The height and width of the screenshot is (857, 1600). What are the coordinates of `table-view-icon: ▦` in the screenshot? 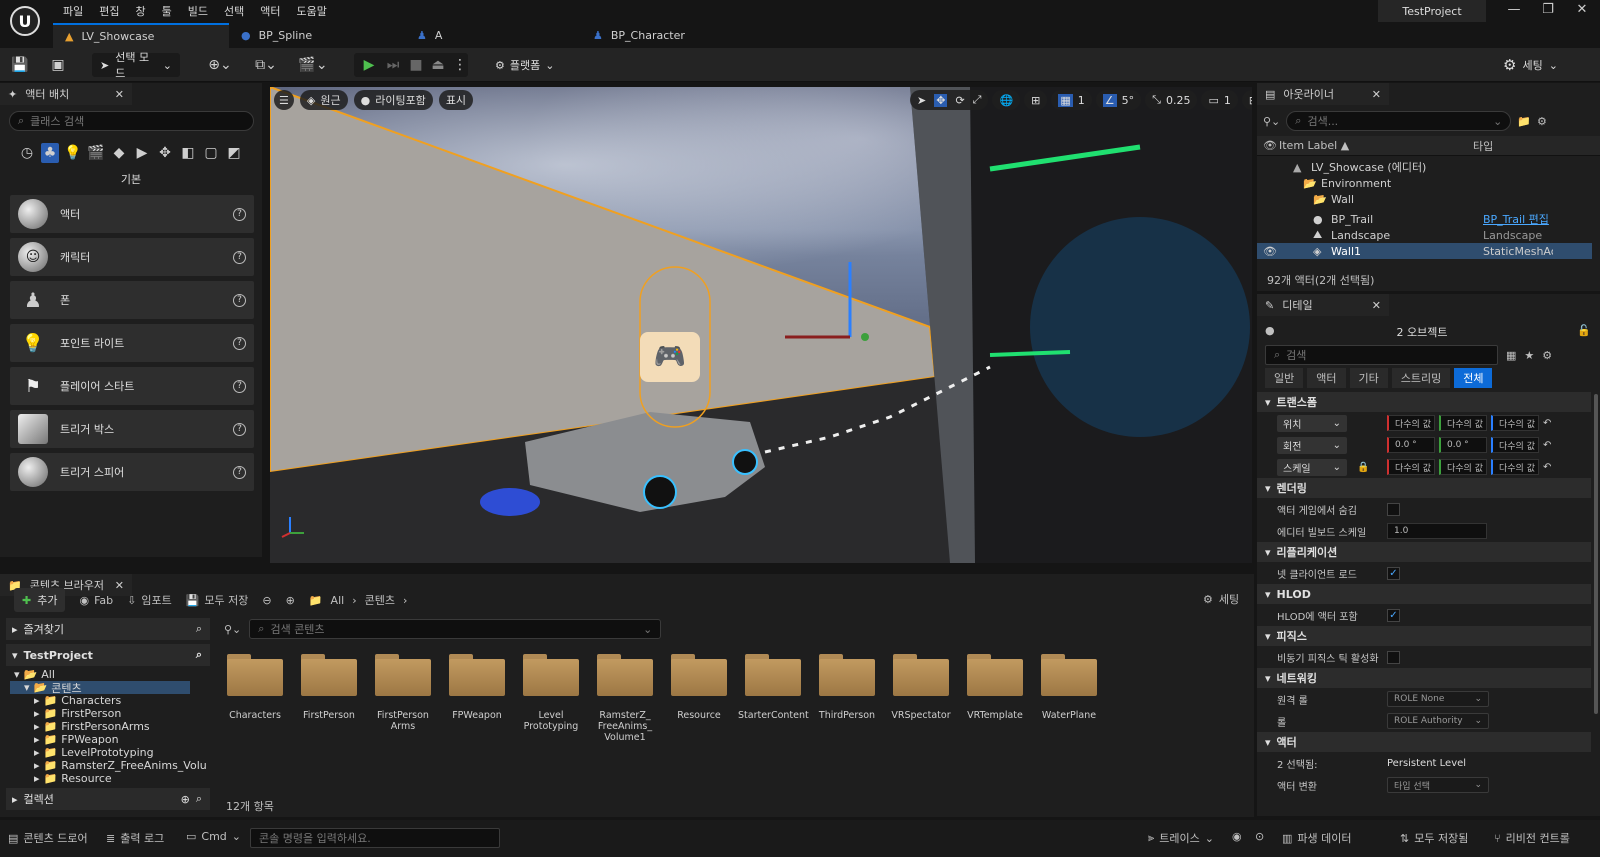 It's located at (1511, 355).